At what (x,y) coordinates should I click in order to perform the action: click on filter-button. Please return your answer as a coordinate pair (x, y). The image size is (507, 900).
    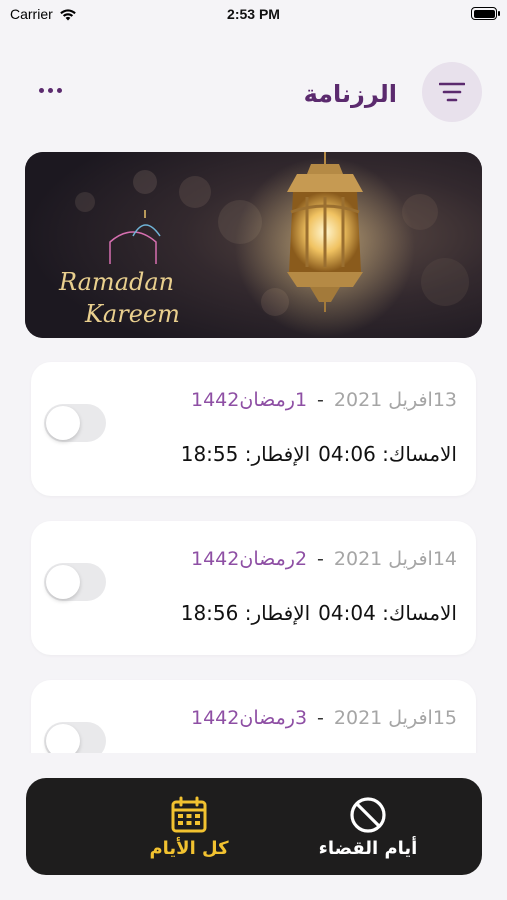
    Looking at the image, I should click on (452, 92).